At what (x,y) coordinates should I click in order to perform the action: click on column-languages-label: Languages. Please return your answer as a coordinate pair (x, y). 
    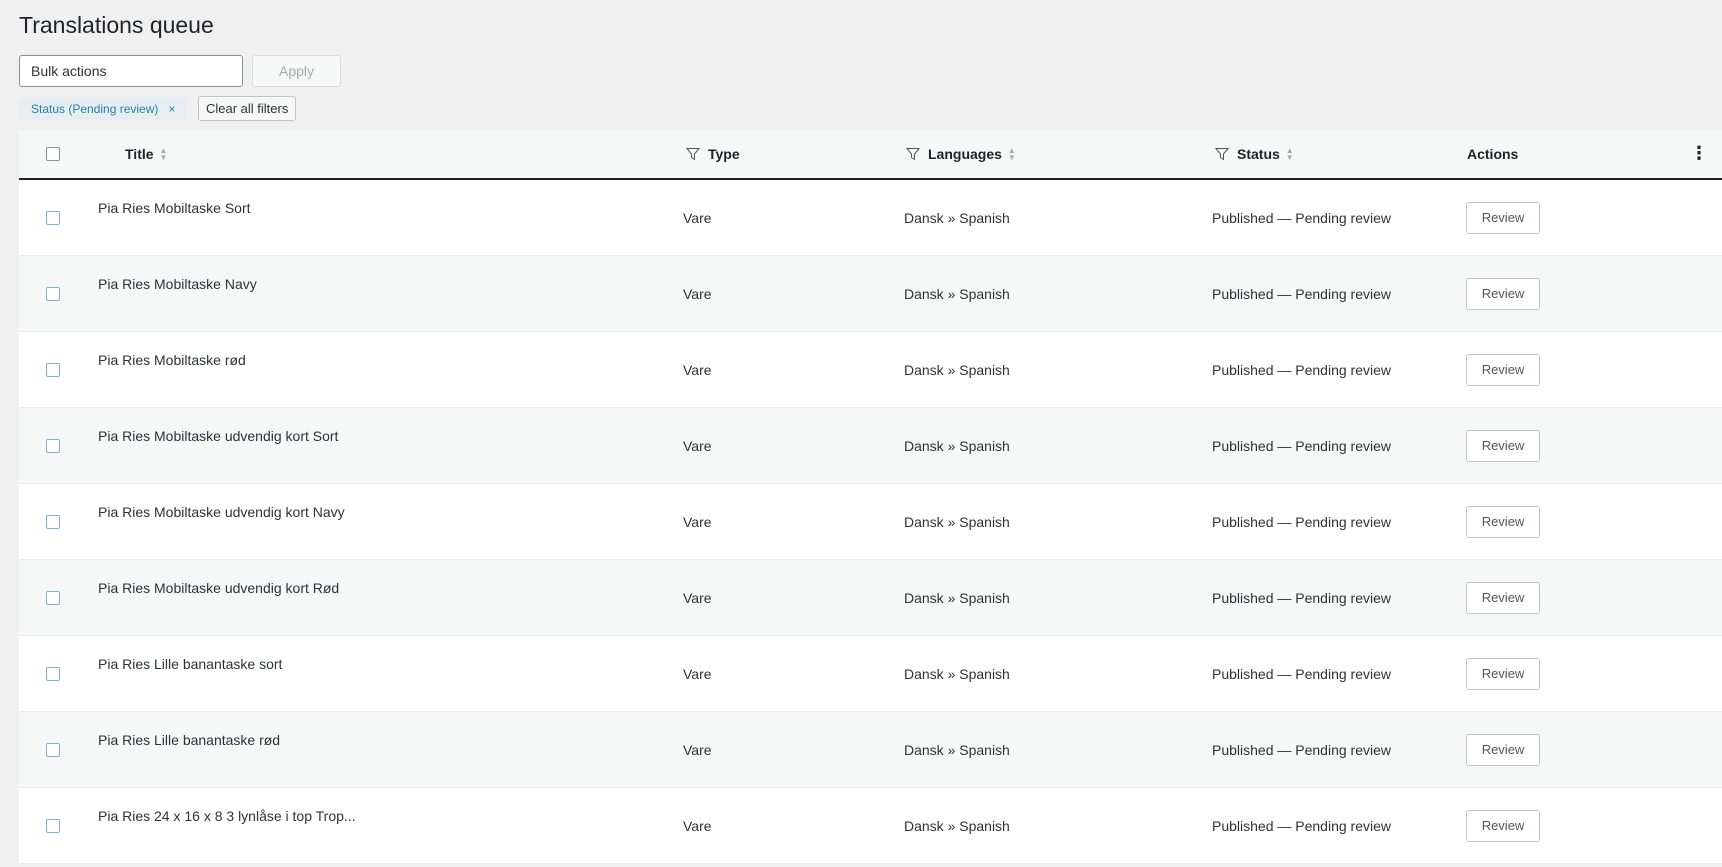
    Looking at the image, I should click on (965, 154).